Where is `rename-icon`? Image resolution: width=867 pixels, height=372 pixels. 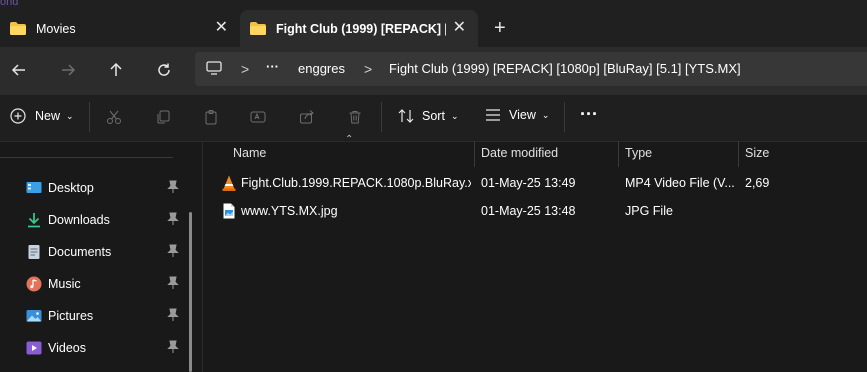
rename-icon is located at coordinates (258, 117).